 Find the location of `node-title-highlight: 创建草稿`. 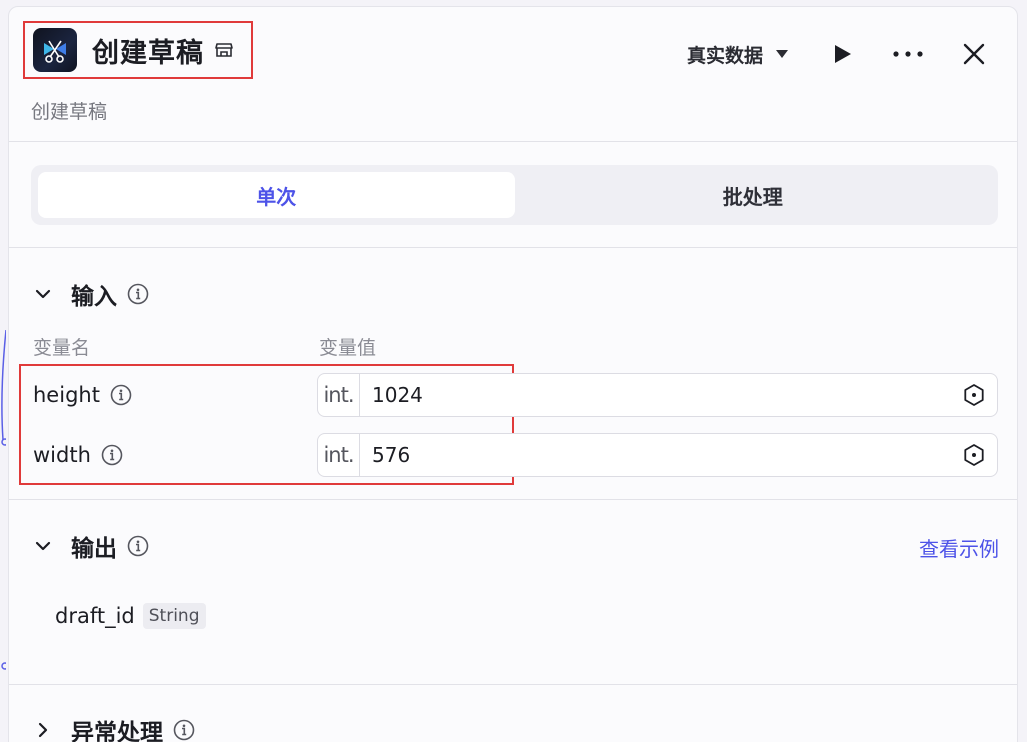

node-title-highlight: 创建草稿 is located at coordinates (138, 50).